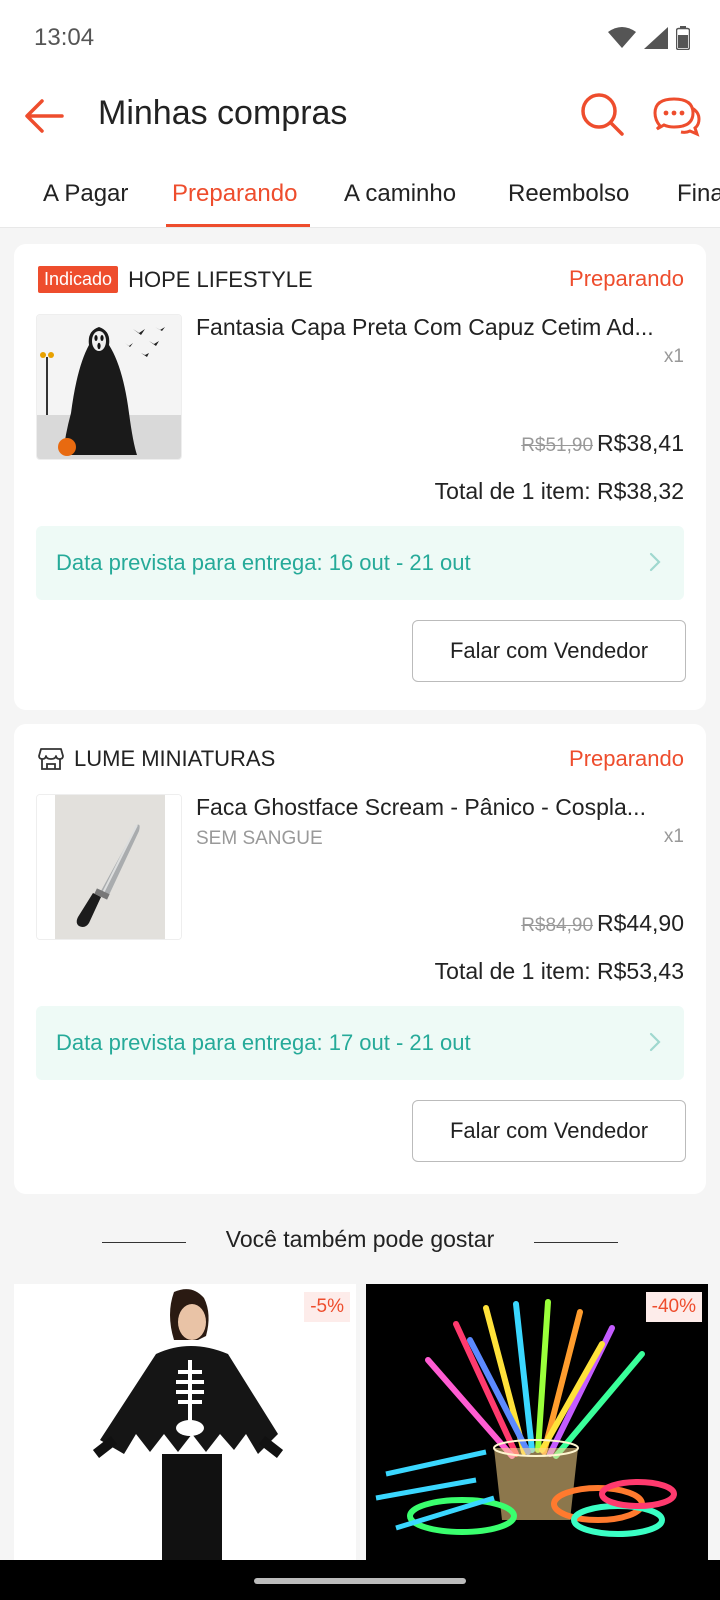 Image resolution: width=720 pixels, height=1600 pixels. I want to click on system-navigation-bar, so click(360, 1580).